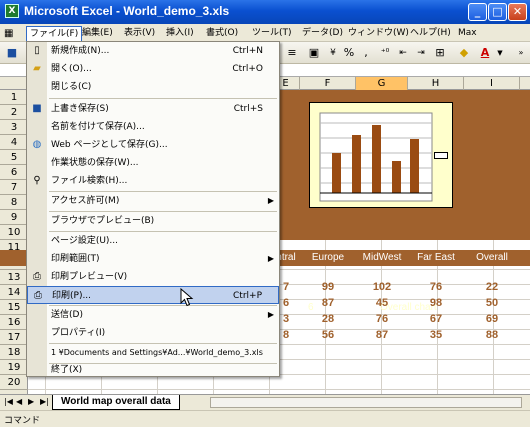  What do you see at coordinates (314, 53) in the screenshot?
I see `merge-center-icon: ▣` at bounding box center [314, 53].